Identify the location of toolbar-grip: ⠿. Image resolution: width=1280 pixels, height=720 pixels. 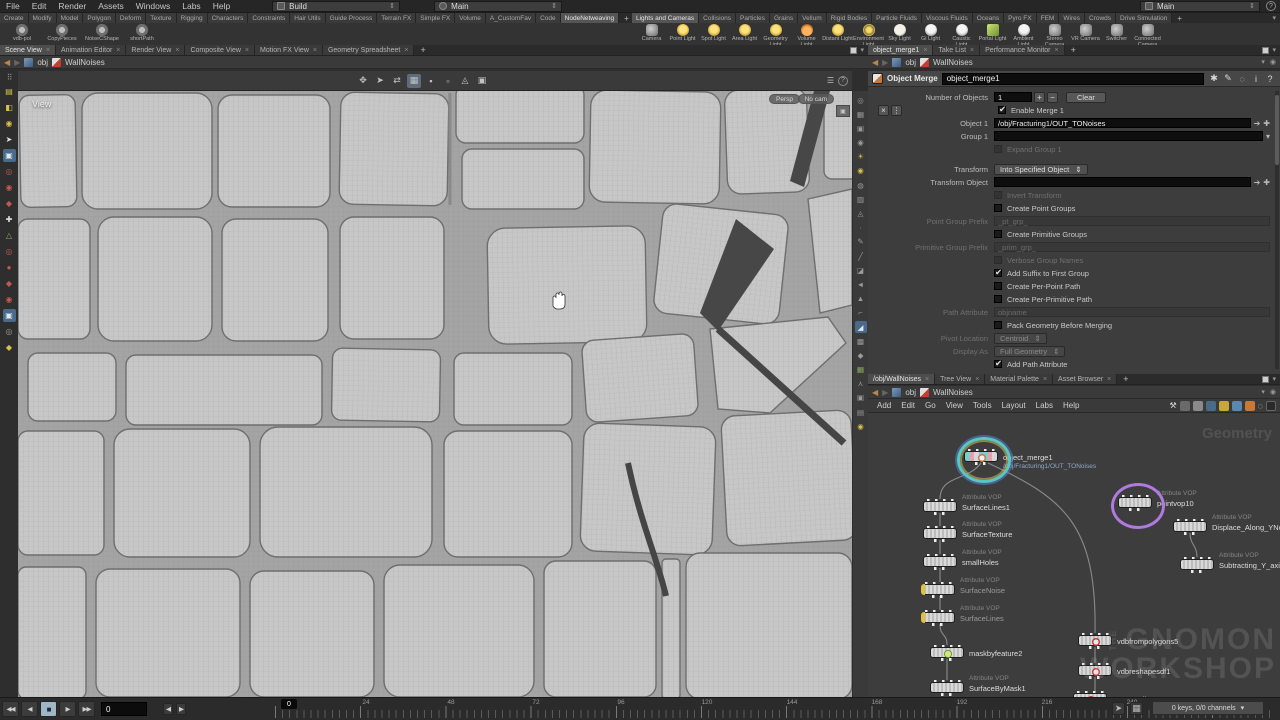
(10, 77).